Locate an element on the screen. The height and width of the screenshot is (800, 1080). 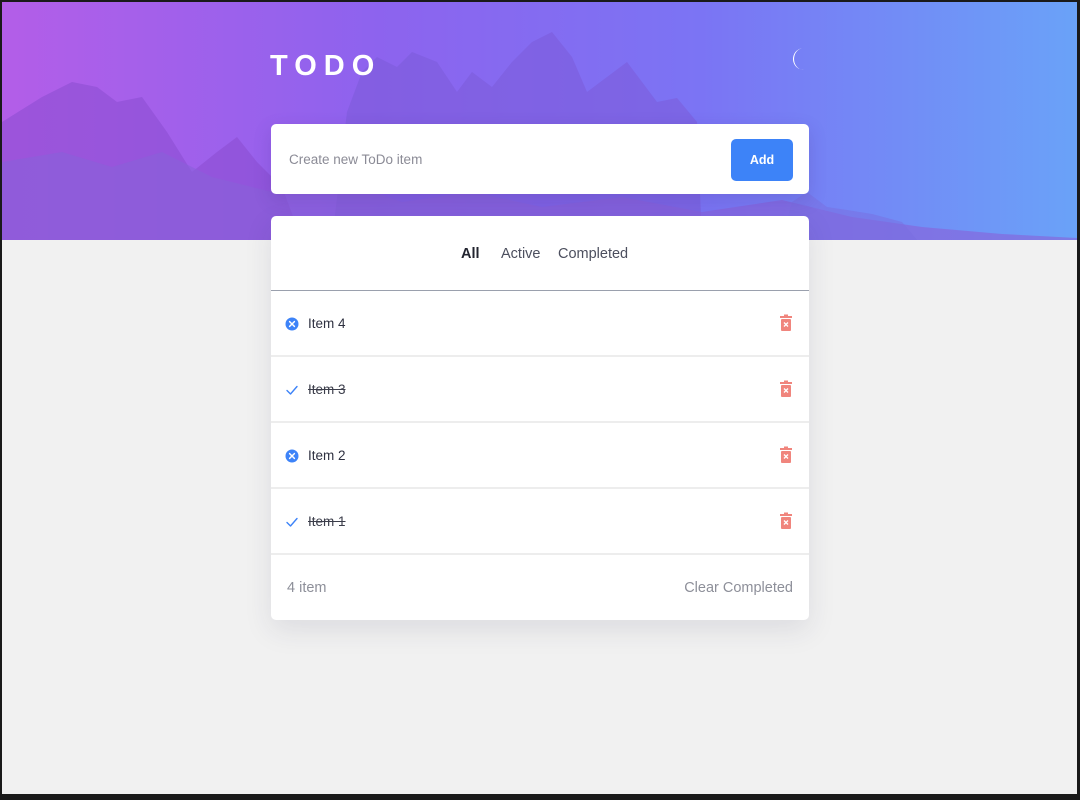
todo-item: Item 1 is located at coordinates (540, 522).